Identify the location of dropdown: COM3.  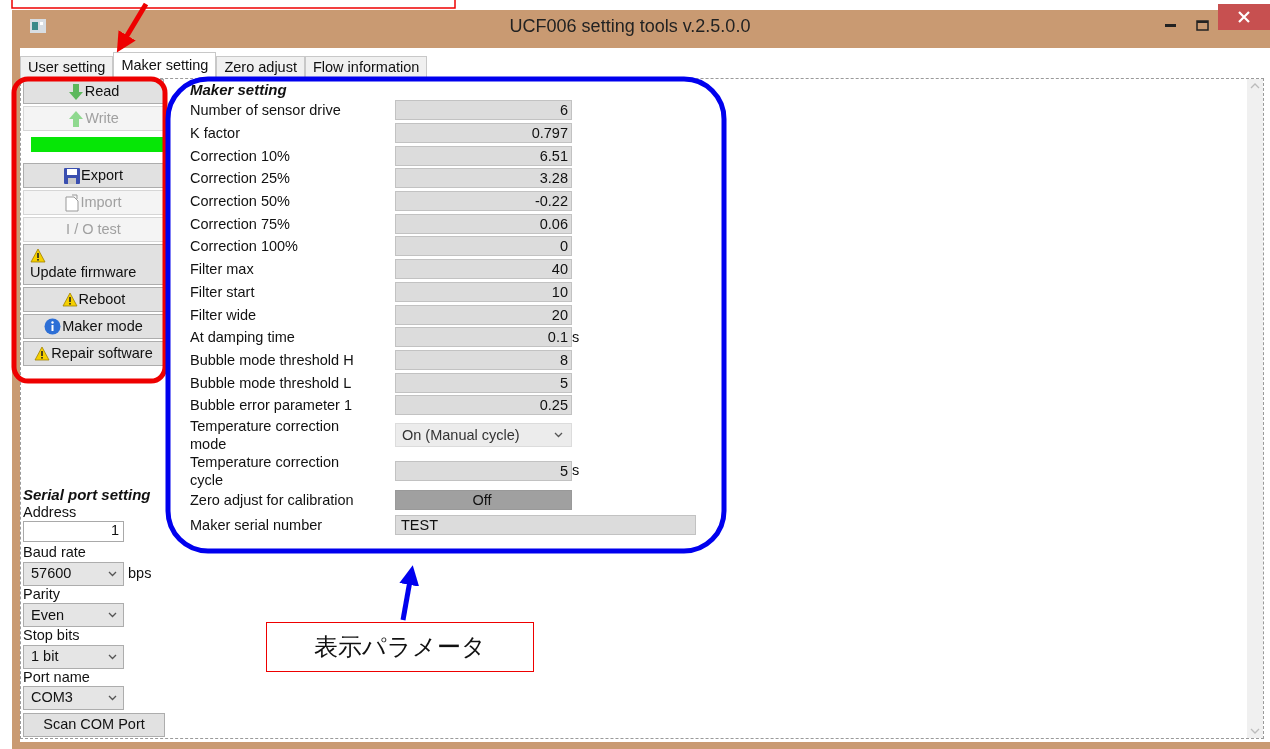
(73, 698).